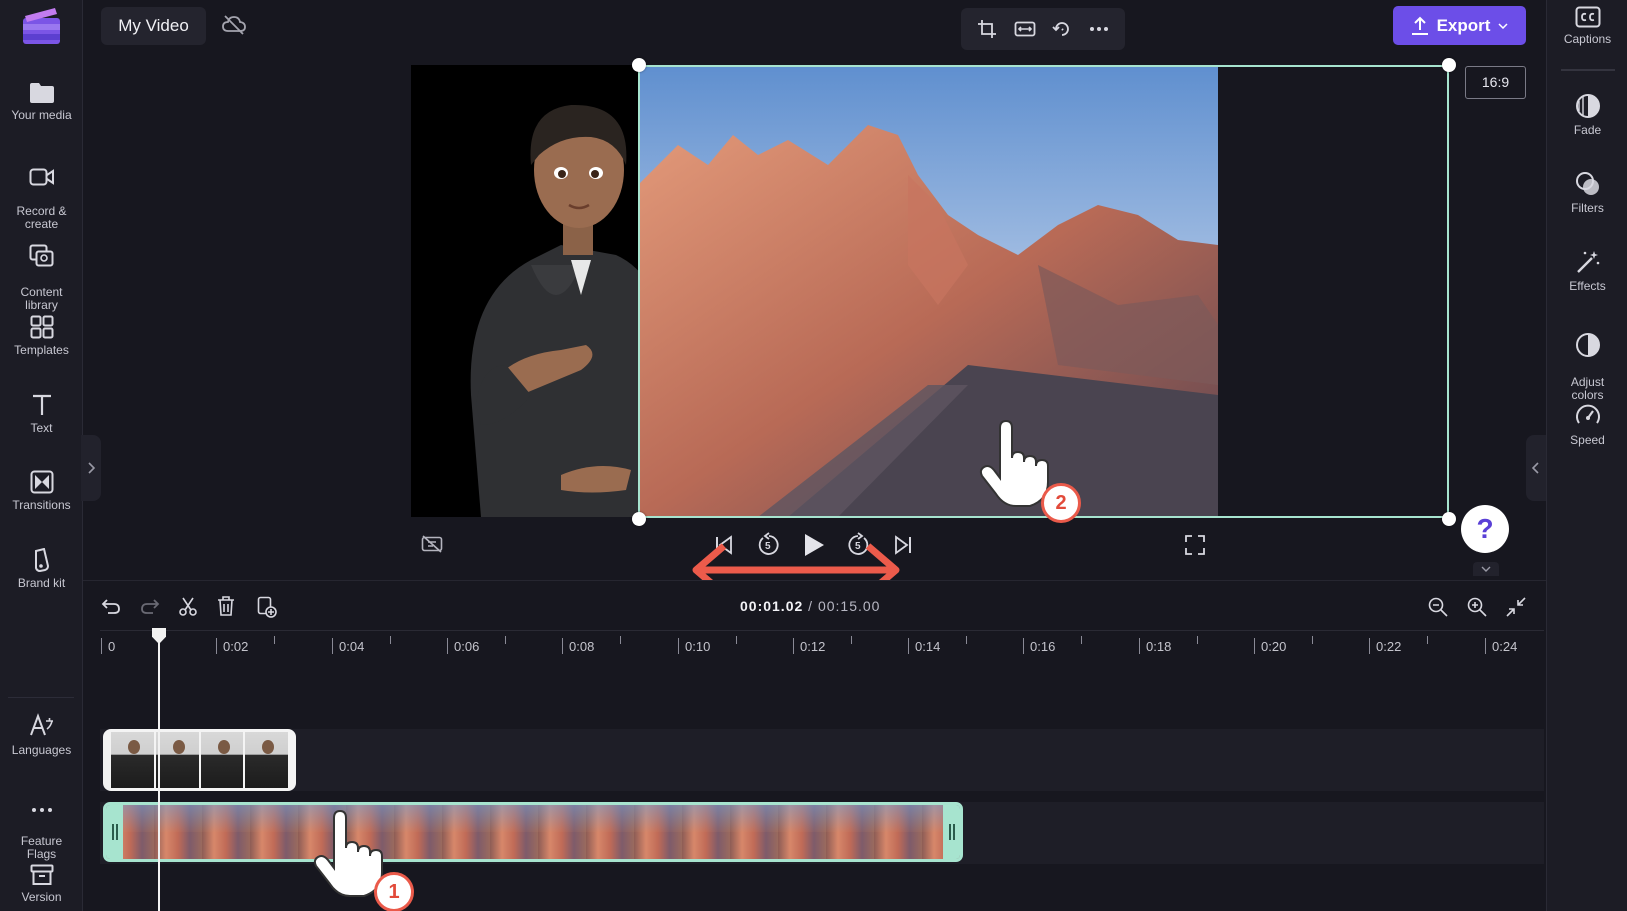 This screenshot has width=1627, height=911. What do you see at coordinates (114, 832) in the screenshot?
I see `clip-trim-handle-left` at bounding box center [114, 832].